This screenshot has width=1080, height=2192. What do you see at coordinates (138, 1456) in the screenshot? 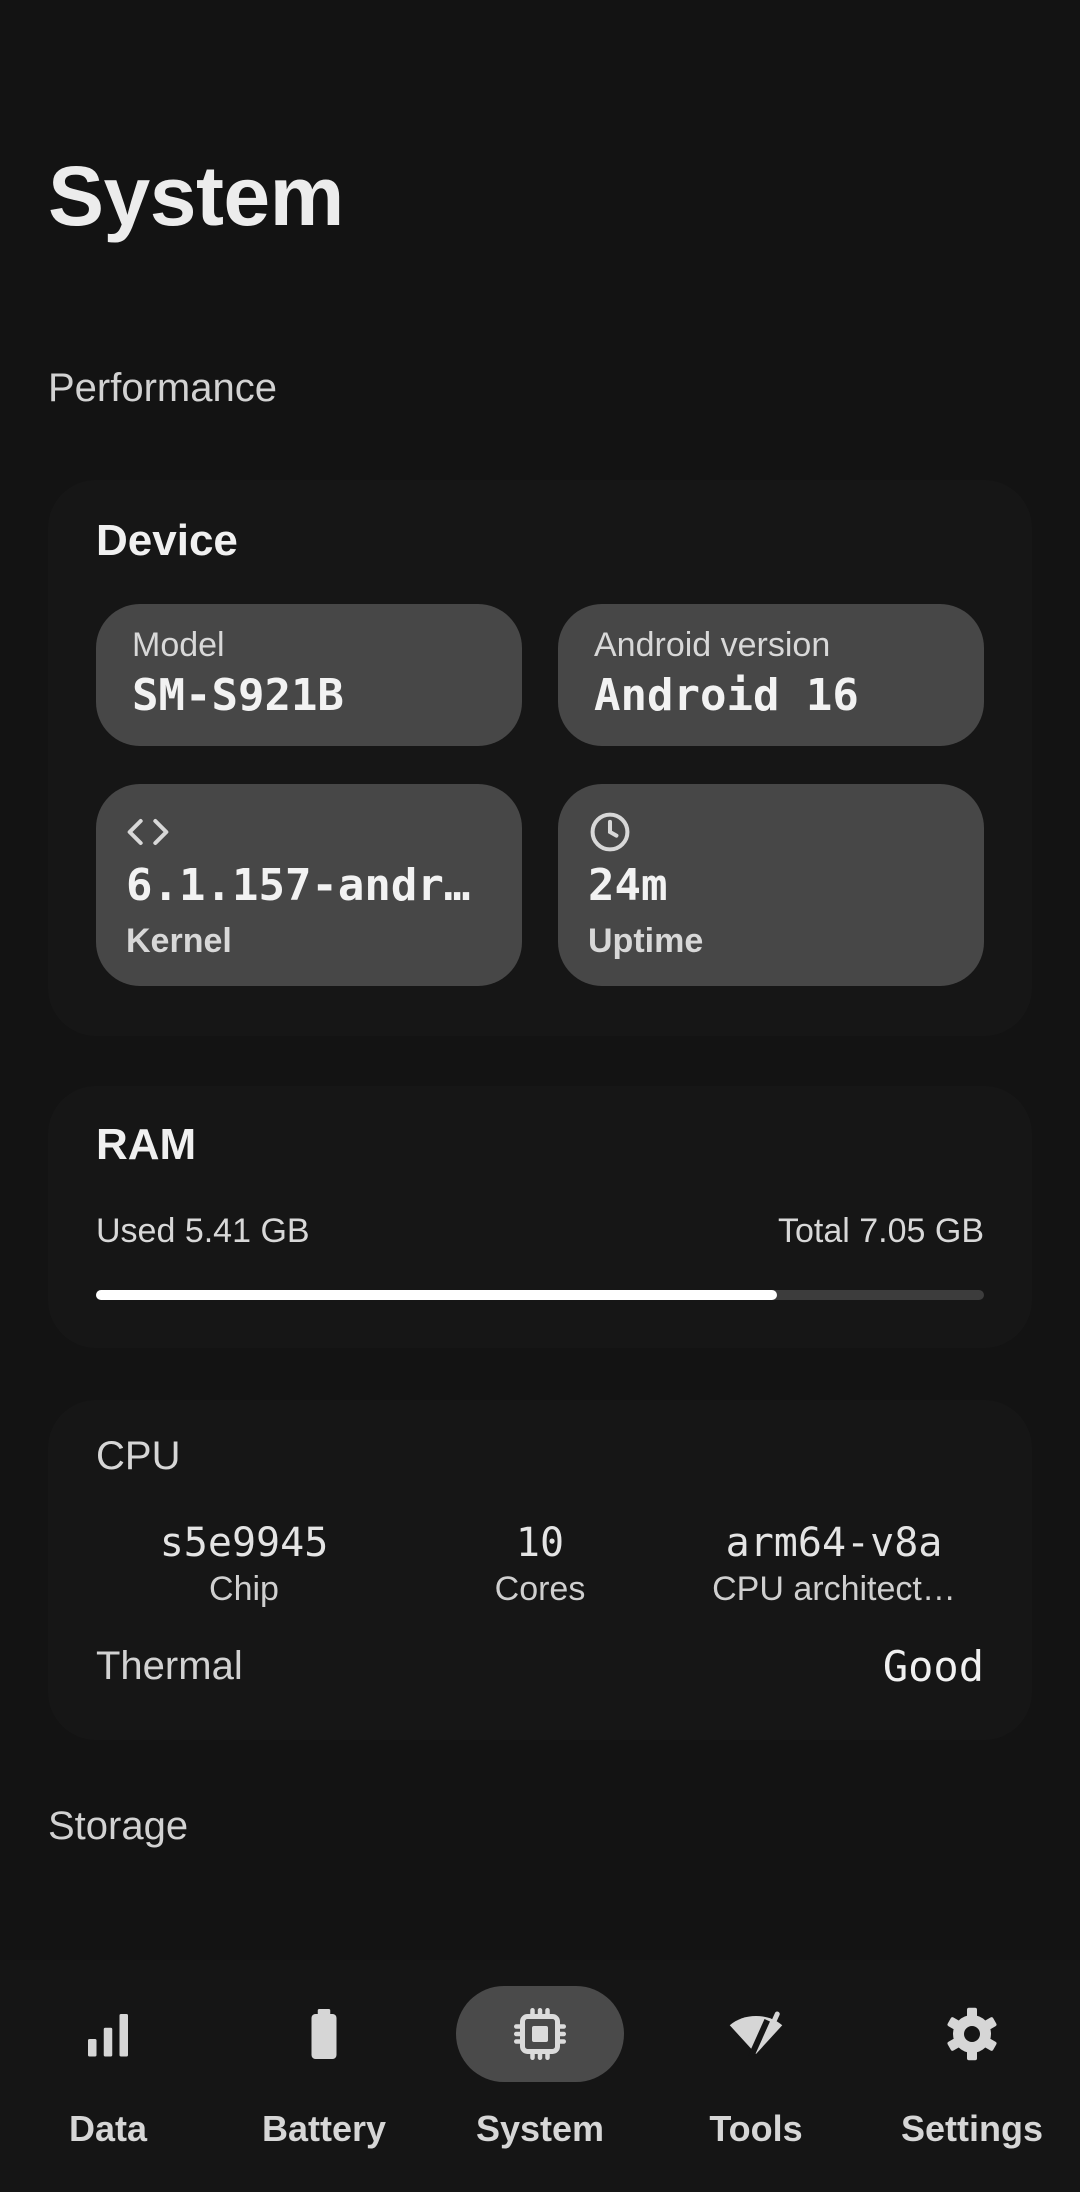
I see `cpu-card-title: CPU` at bounding box center [138, 1456].